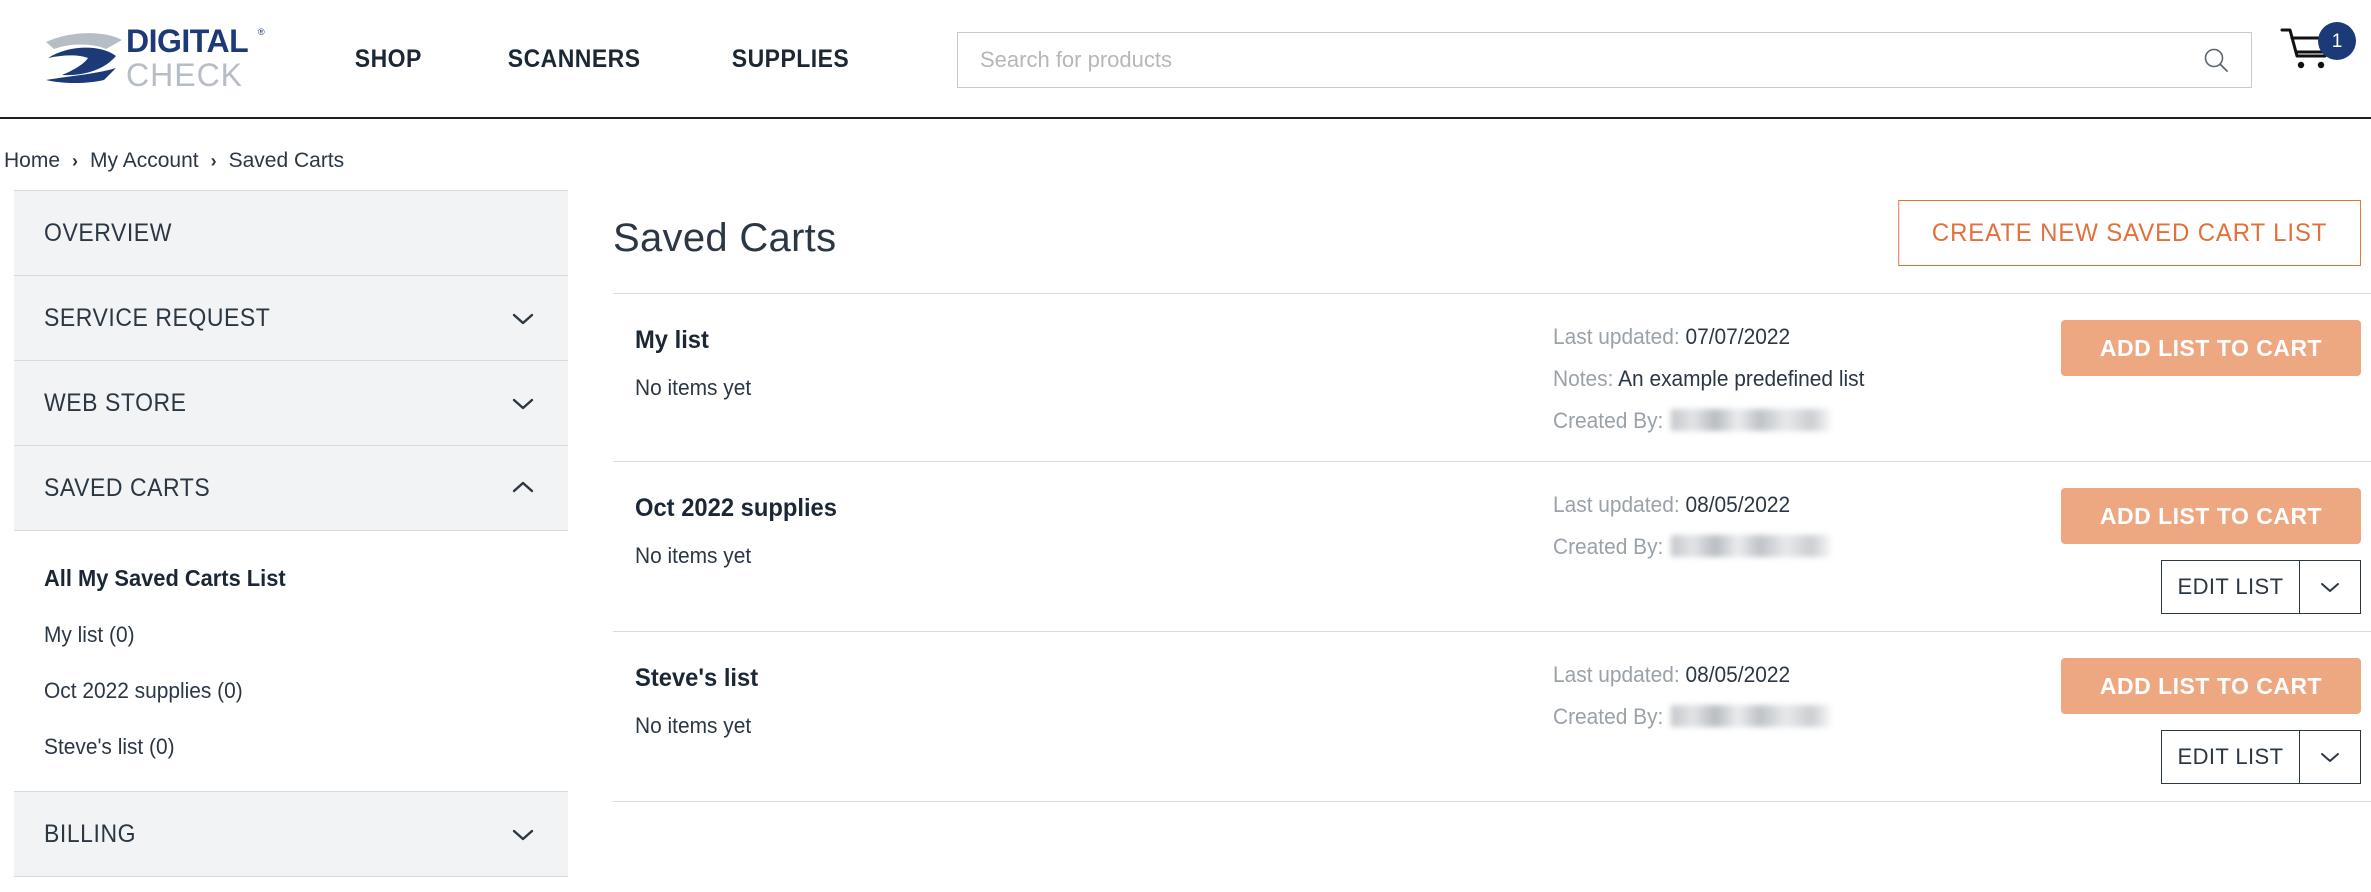 This screenshot has width=2371, height=892. What do you see at coordinates (1738, 336) in the screenshot?
I see `last-updated-value: 07/07/2022` at bounding box center [1738, 336].